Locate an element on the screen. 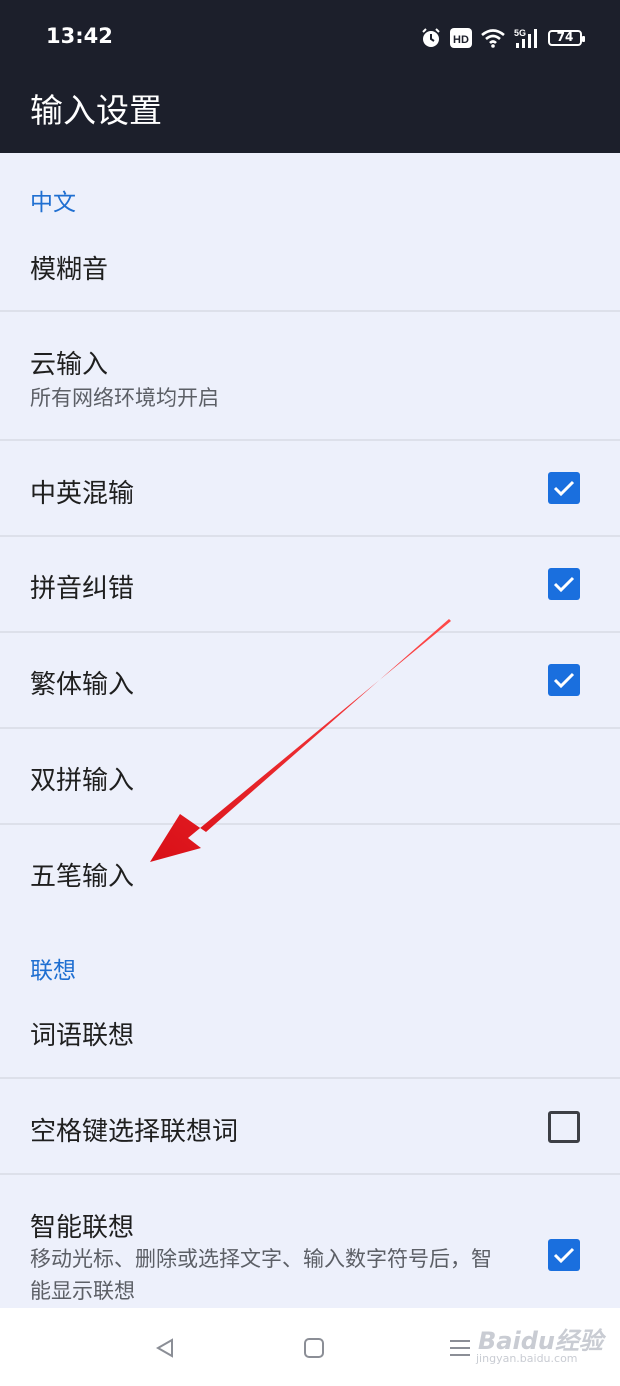 The height and width of the screenshot is (1386, 620). battery-icon: 74 is located at coordinates (566, 38).